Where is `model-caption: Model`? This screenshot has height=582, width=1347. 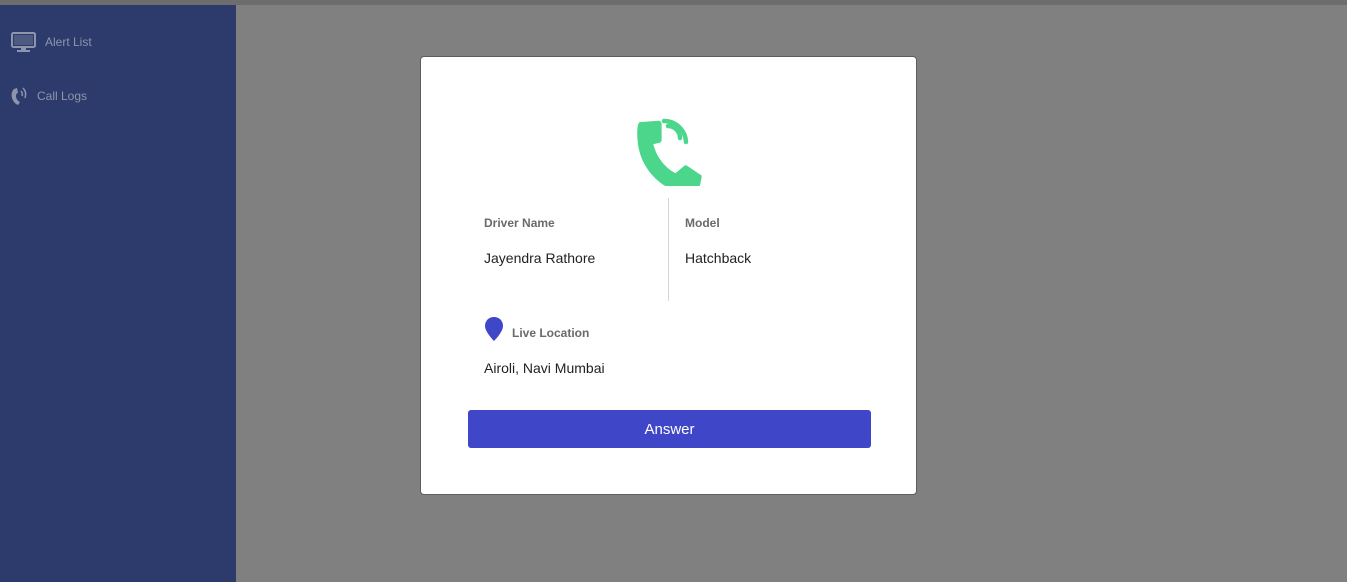
model-caption: Model is located at coordinates (702, 223).